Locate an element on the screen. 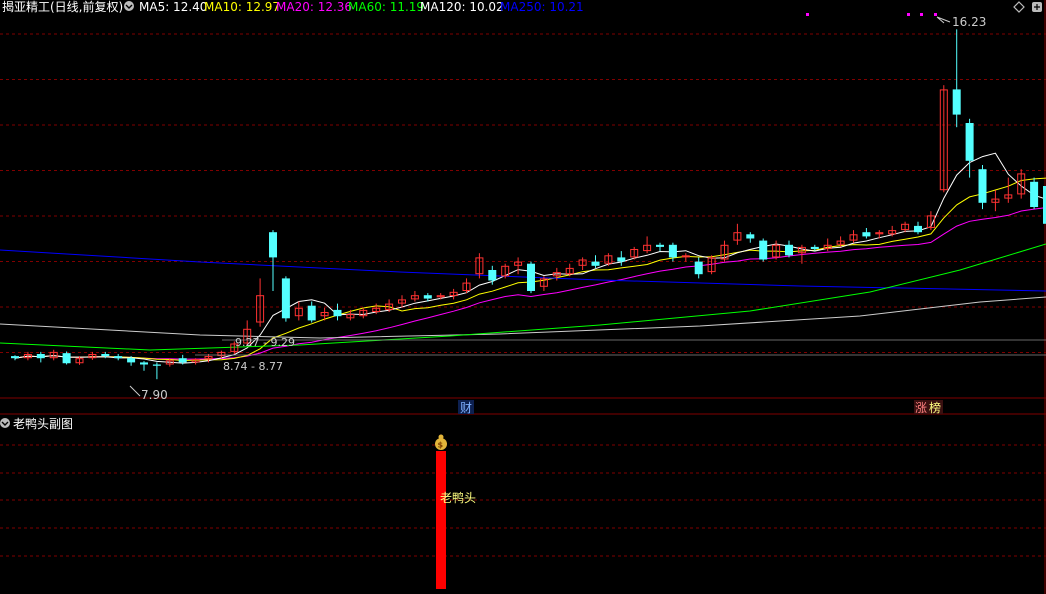  ma120-label: MA120: 10.02 is located at coordinates (462, 7).